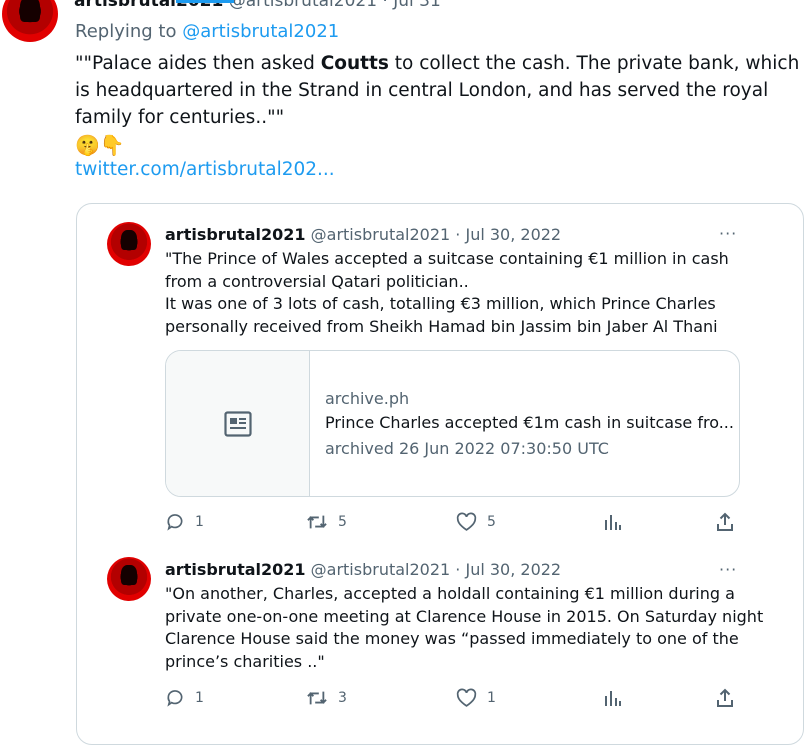 The height and width of the screenshot is (745, 809). I want to click on like-button: 5, so click(476, 522).